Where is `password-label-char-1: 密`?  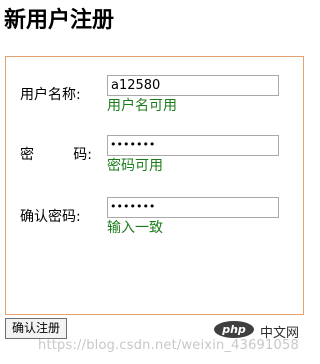 password-label-char-1: 密 is located at coordinates (27, 155).